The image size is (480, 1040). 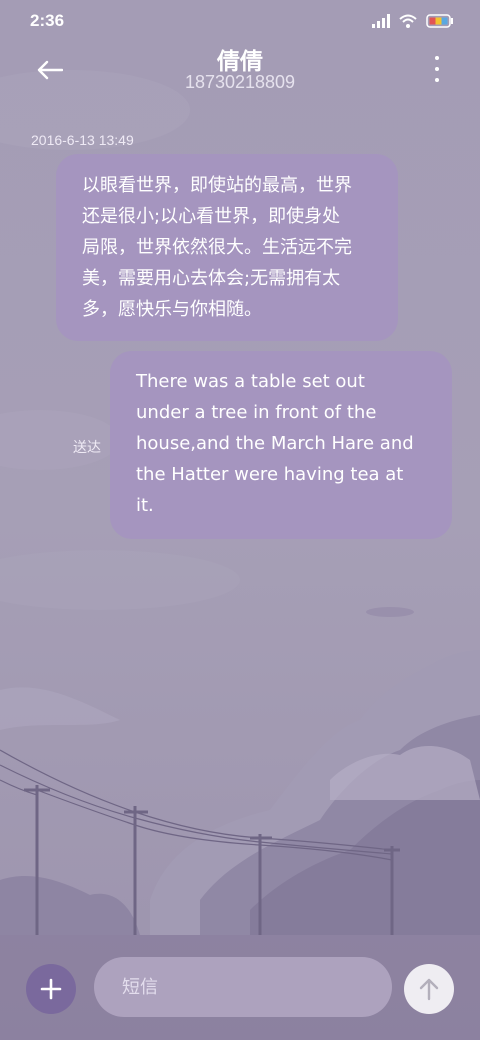 I want to click on signal-icon, so click(x=381, y=21).